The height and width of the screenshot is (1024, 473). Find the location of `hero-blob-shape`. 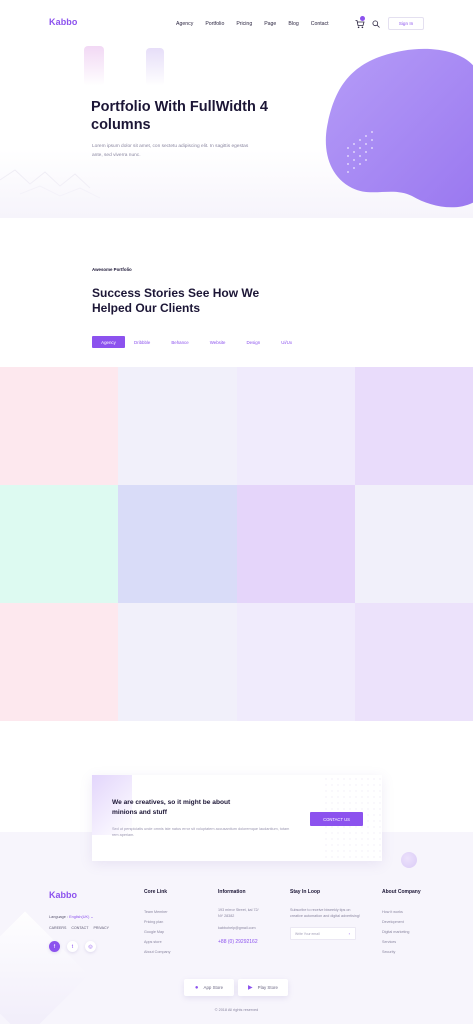

hero-blob-shape is located at coordinates (399, 128).